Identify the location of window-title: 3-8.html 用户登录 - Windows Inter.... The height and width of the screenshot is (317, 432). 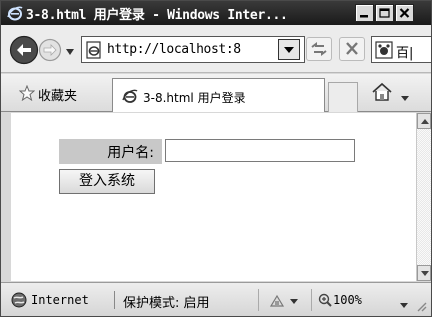
(157, 15).